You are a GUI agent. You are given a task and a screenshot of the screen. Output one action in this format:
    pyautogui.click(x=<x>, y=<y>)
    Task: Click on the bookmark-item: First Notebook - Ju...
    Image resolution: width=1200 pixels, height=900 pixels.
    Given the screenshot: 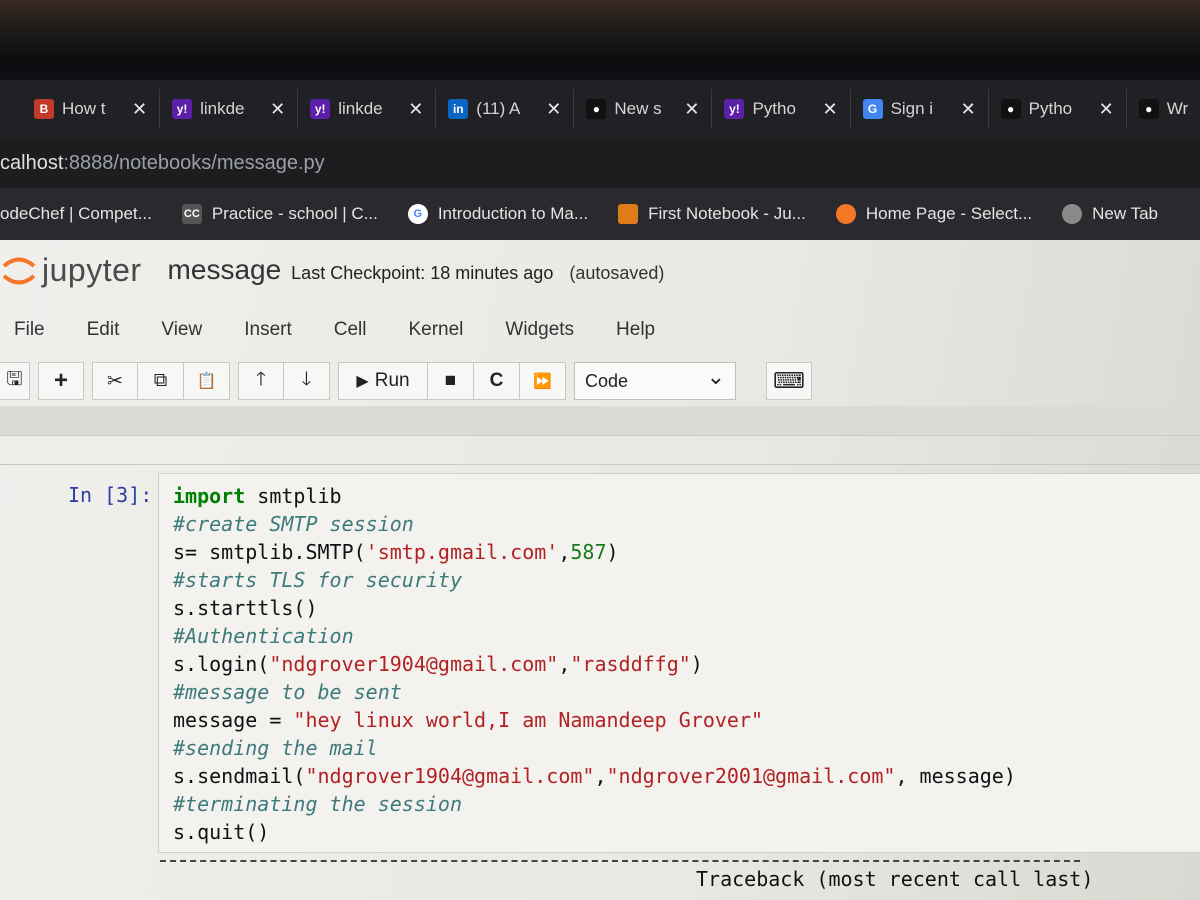 What is the action you would take?
    pyautogui.click(x=712, y=214)
    